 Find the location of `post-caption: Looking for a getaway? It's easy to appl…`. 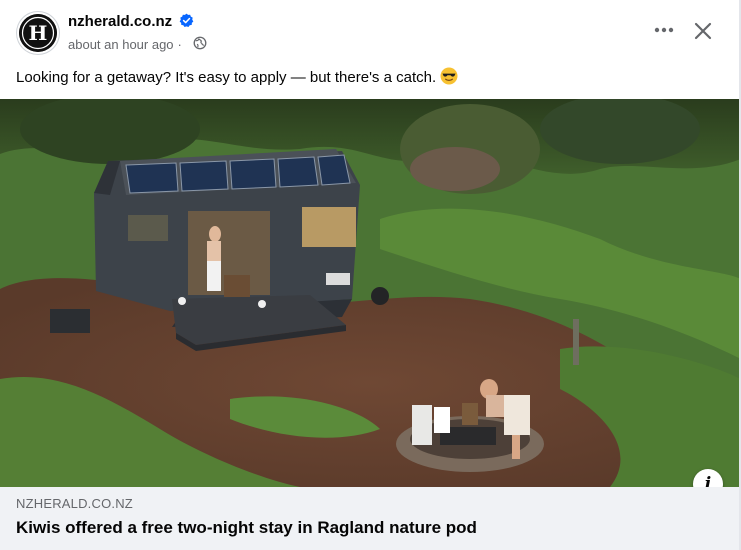

post-caption: Looking for a getaway? It's easy to appl… is located at coordinates (237, 77).